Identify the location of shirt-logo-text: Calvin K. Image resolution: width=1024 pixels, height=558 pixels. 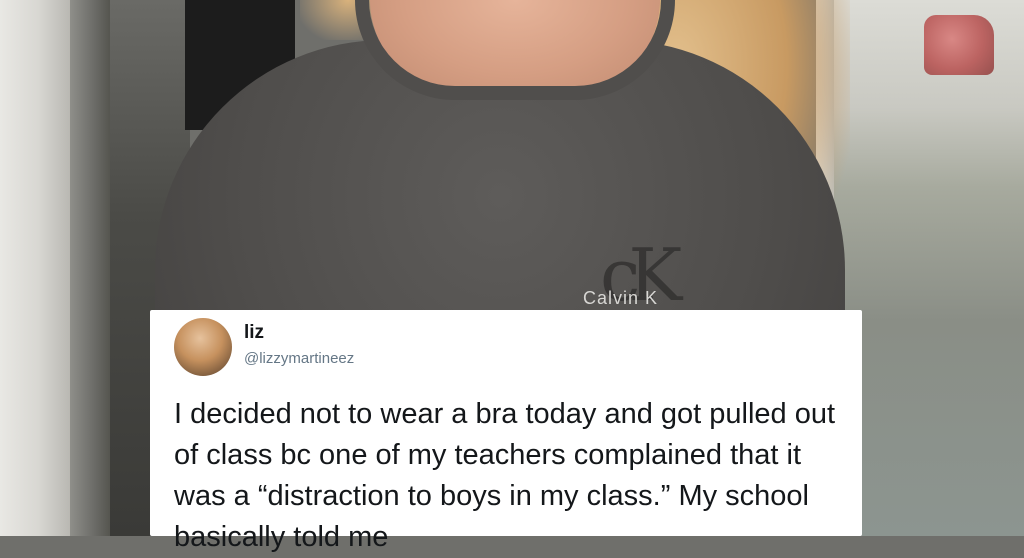
(621, 298).